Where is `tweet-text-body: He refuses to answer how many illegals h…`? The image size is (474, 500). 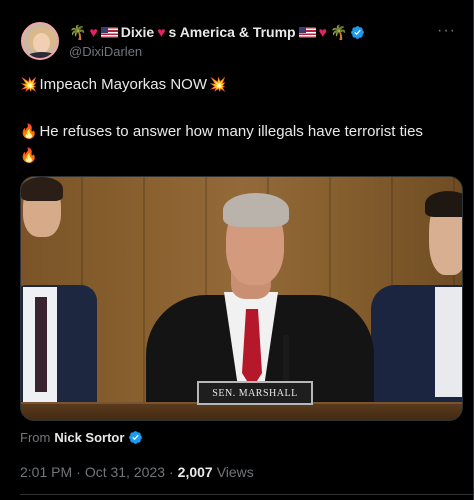 tweet-text-body: He refuses to answer how many illegals h… is located at coordinates (231, 131).